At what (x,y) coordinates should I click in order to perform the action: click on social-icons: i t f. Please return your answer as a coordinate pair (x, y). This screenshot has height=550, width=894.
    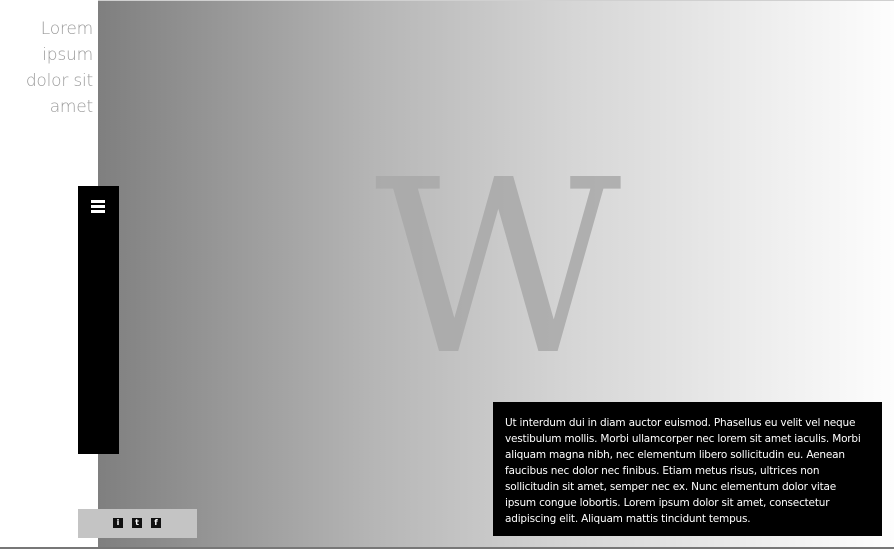
    Looking at the image, I should click on (137, 523).